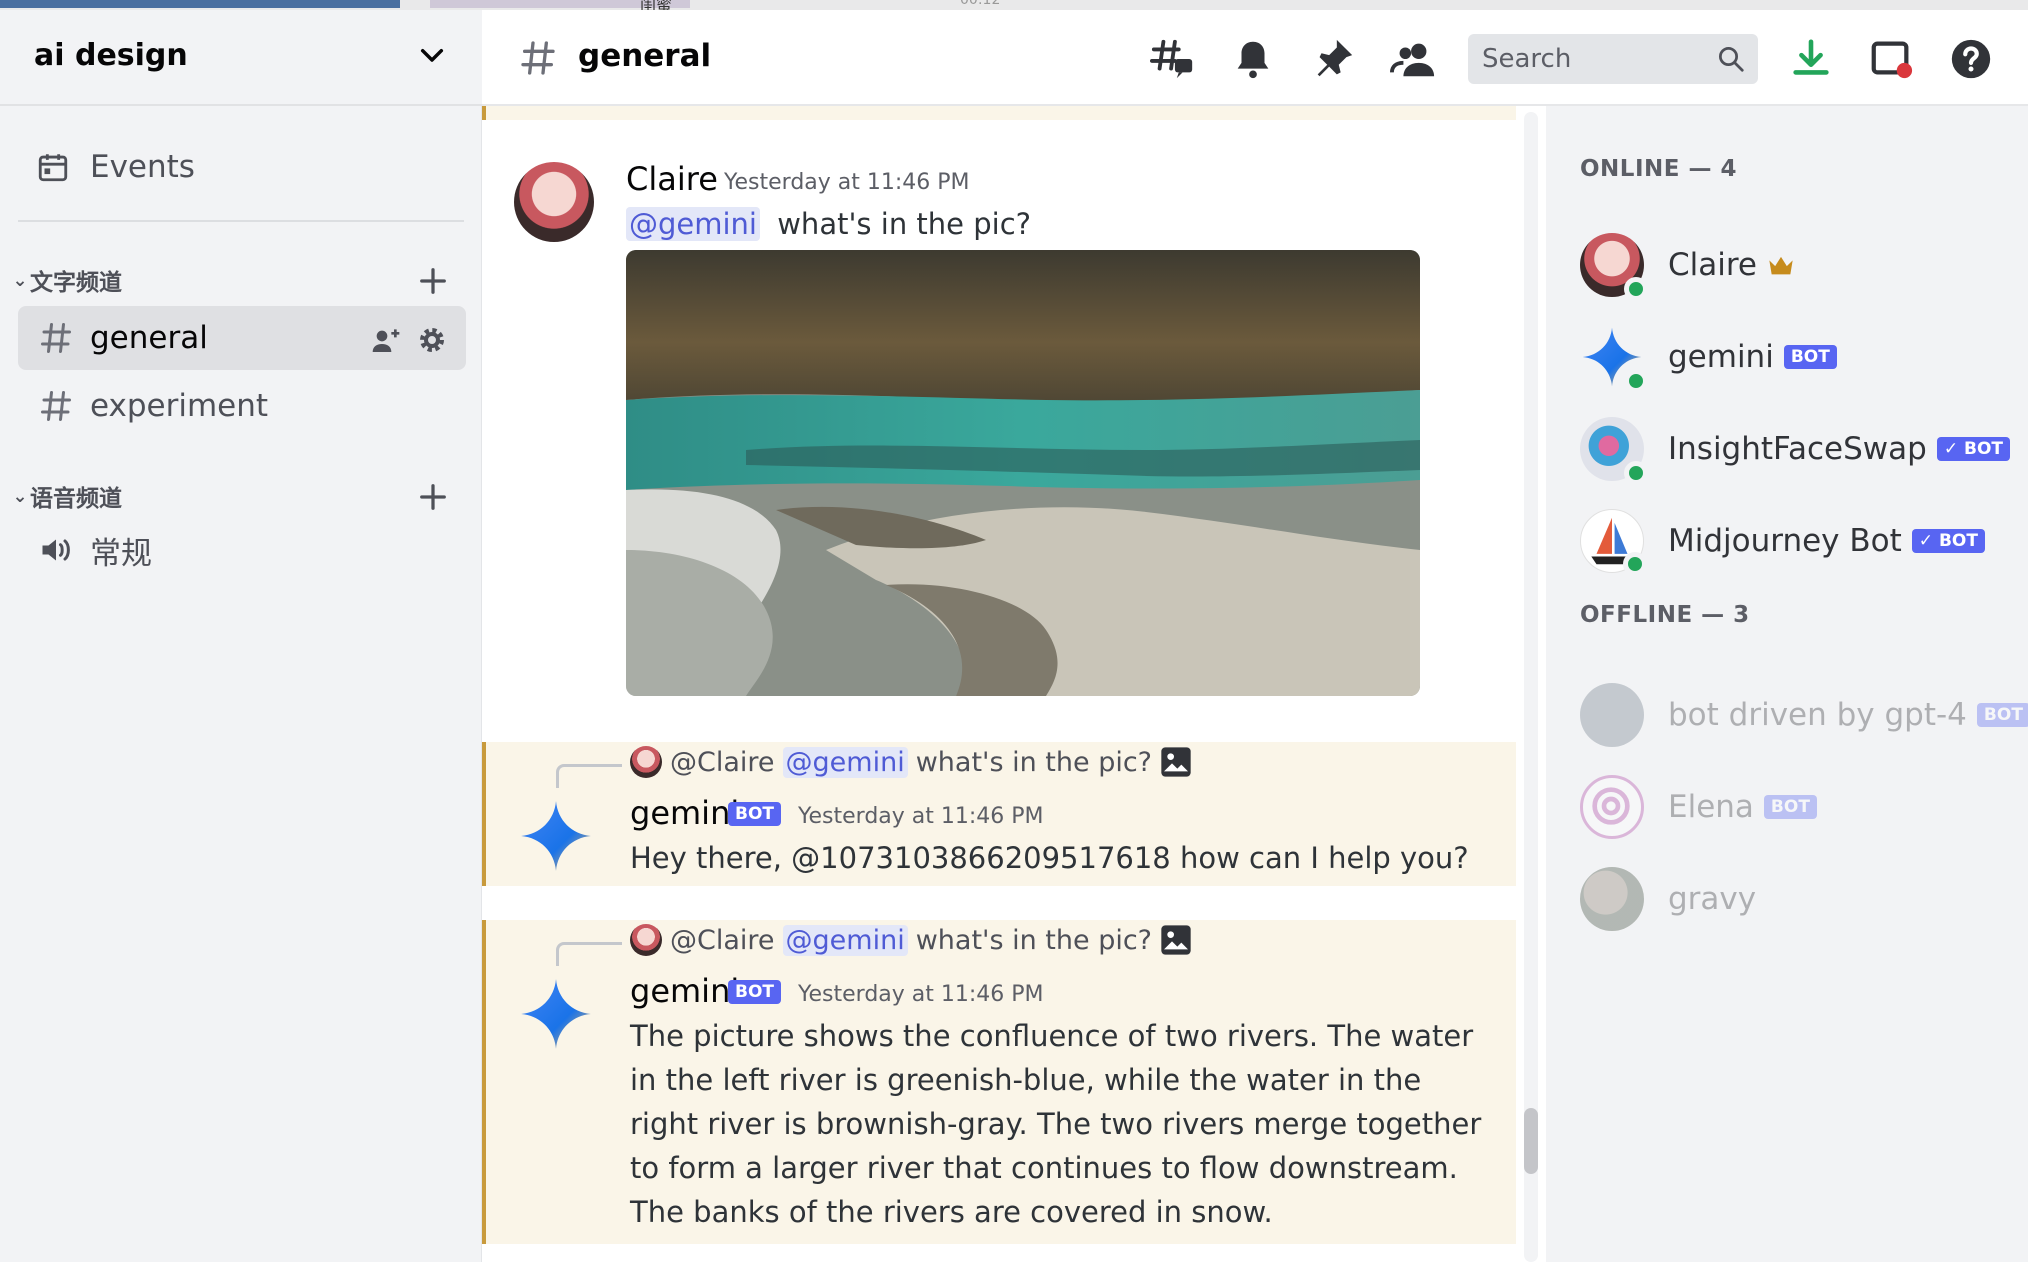 This screenshot has width=2028, height=1262. I want to click on threads-icon, so click(1173, 59).